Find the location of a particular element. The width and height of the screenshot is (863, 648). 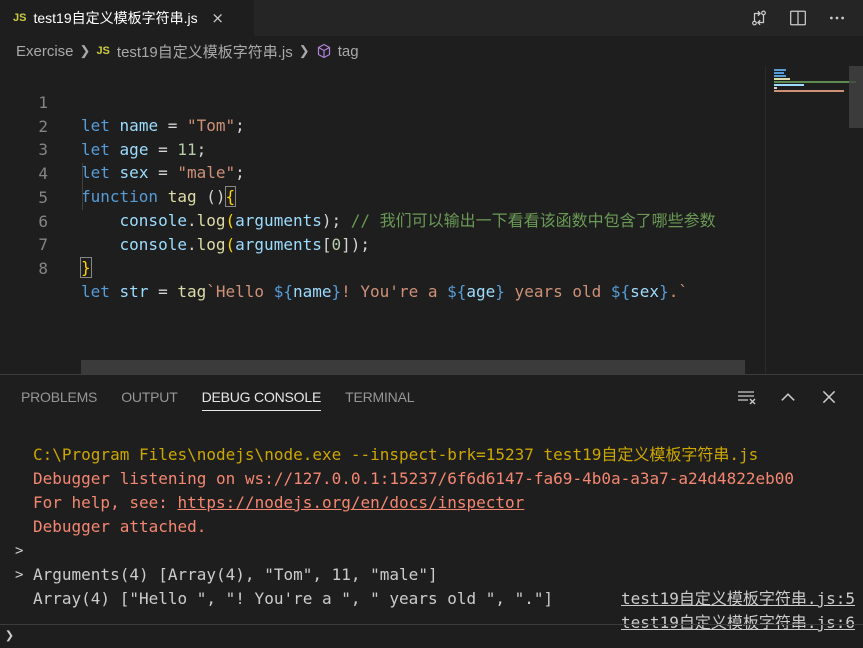

clear-console-icon is located at coordinates (746, 397).